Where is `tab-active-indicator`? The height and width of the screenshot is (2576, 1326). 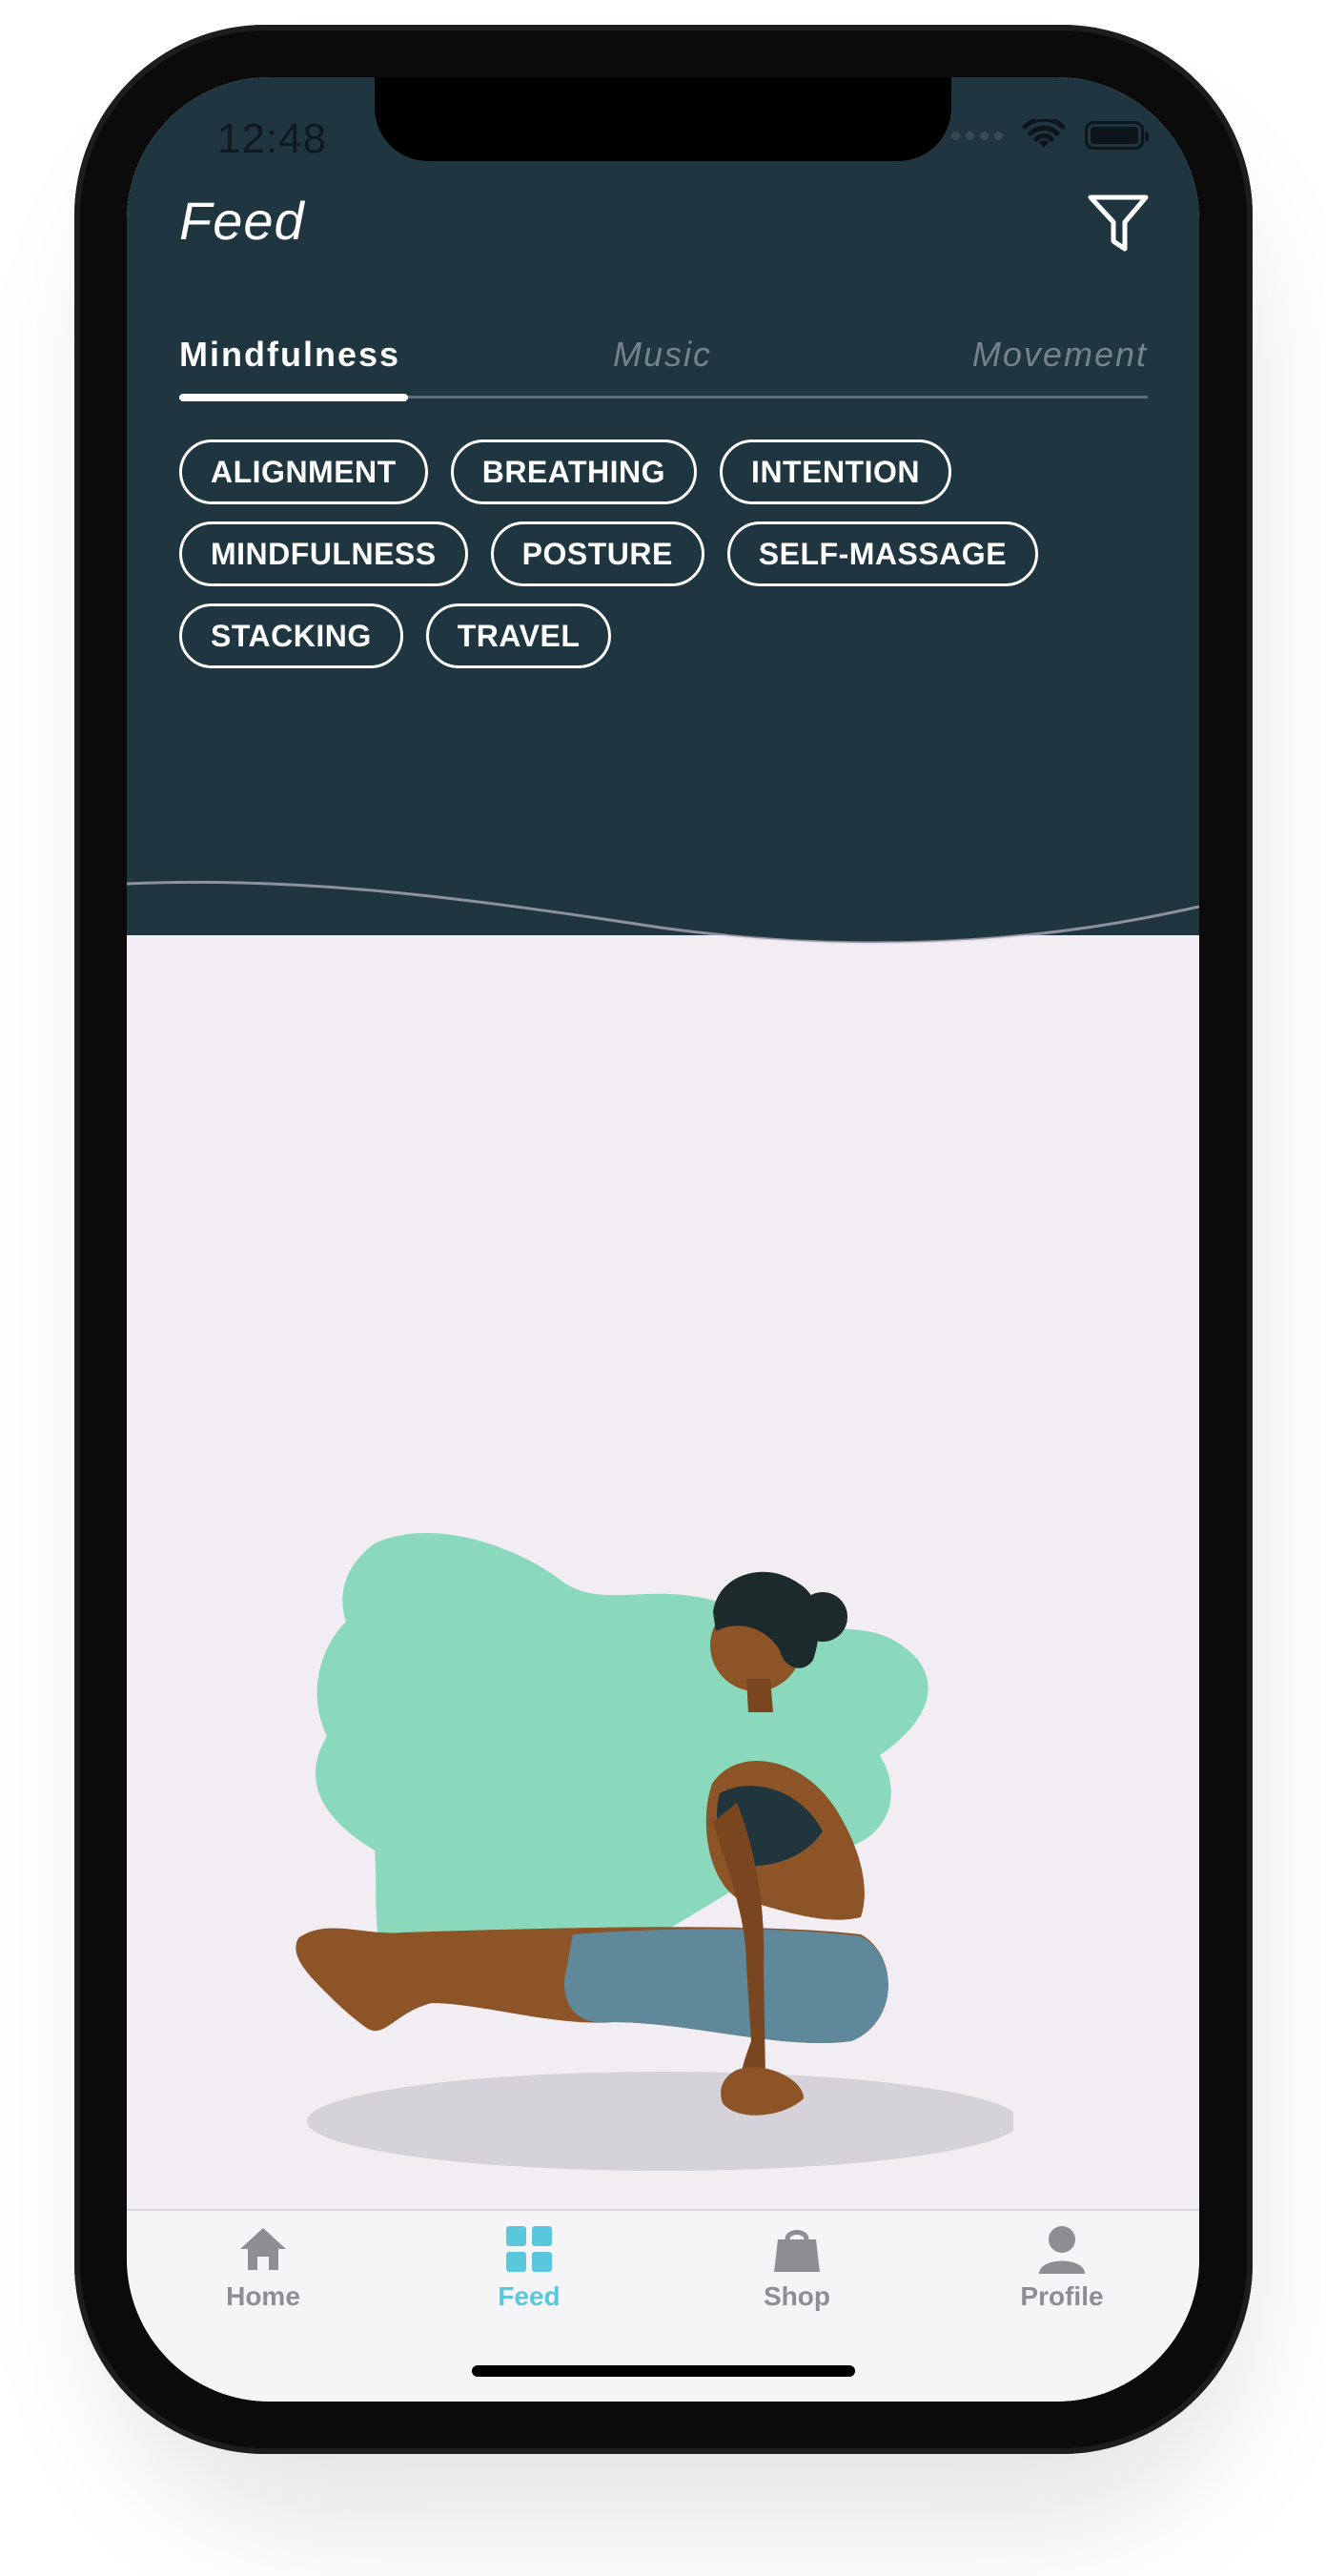
tab-active-indicator is located at coordinates (293, 397).